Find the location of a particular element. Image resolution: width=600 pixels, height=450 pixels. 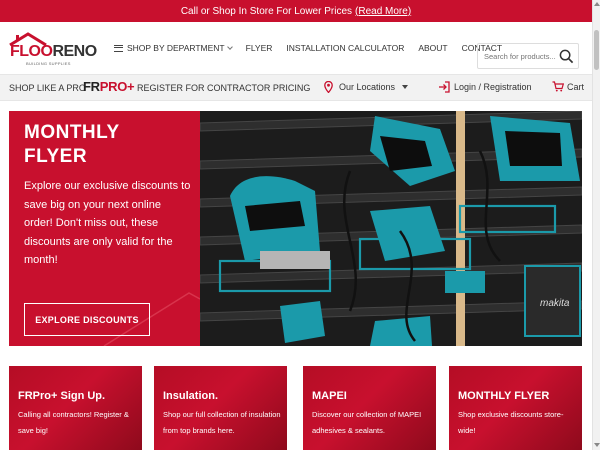

search-icon is located at coordinates (566, 56).